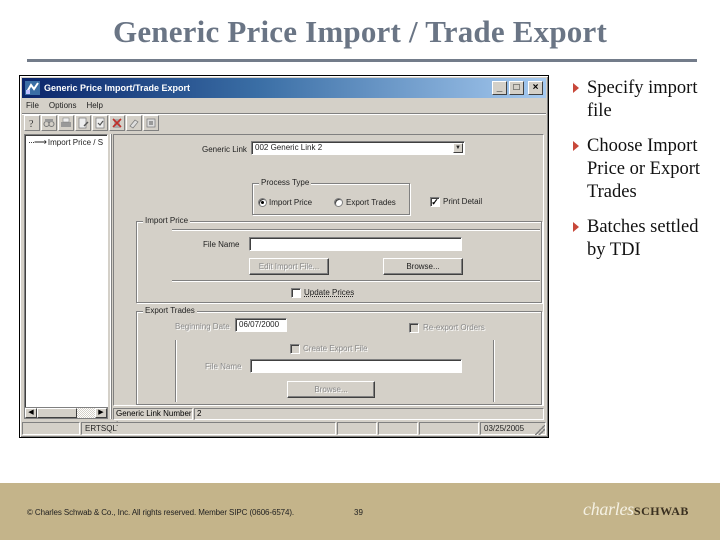 Image resolution: width=720 pixels, height=540 pixels. Describe the element at coordinates (358, 148) in the screenshot. I see `generic-link-select: 002 Generic Link 2 ▼` at that location.